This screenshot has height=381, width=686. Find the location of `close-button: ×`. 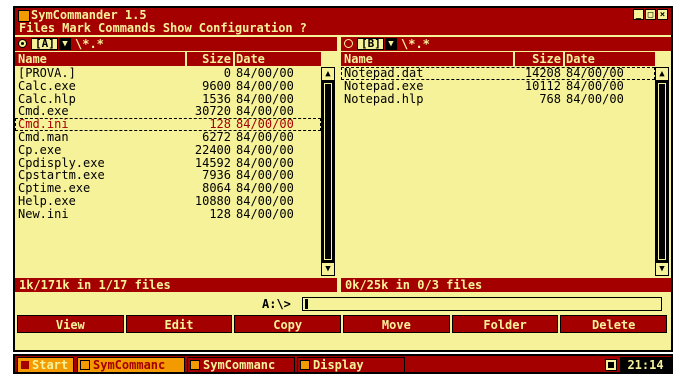

close-button: × is located at coordinates (662, 14).